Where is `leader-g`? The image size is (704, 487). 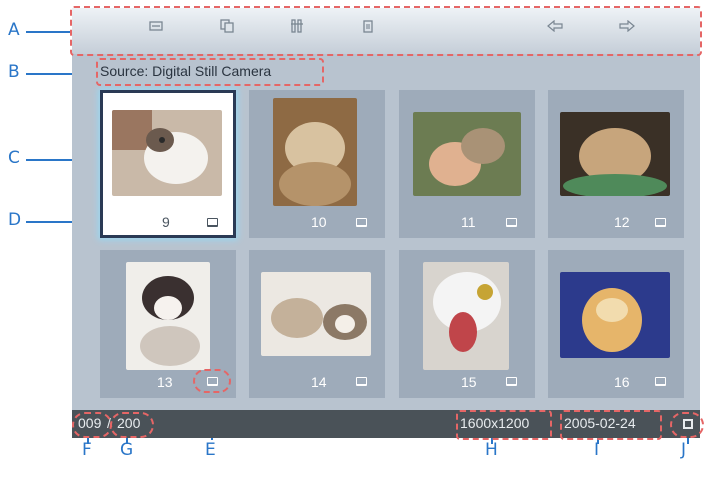 leader-g is located at coordinates (127, 441).